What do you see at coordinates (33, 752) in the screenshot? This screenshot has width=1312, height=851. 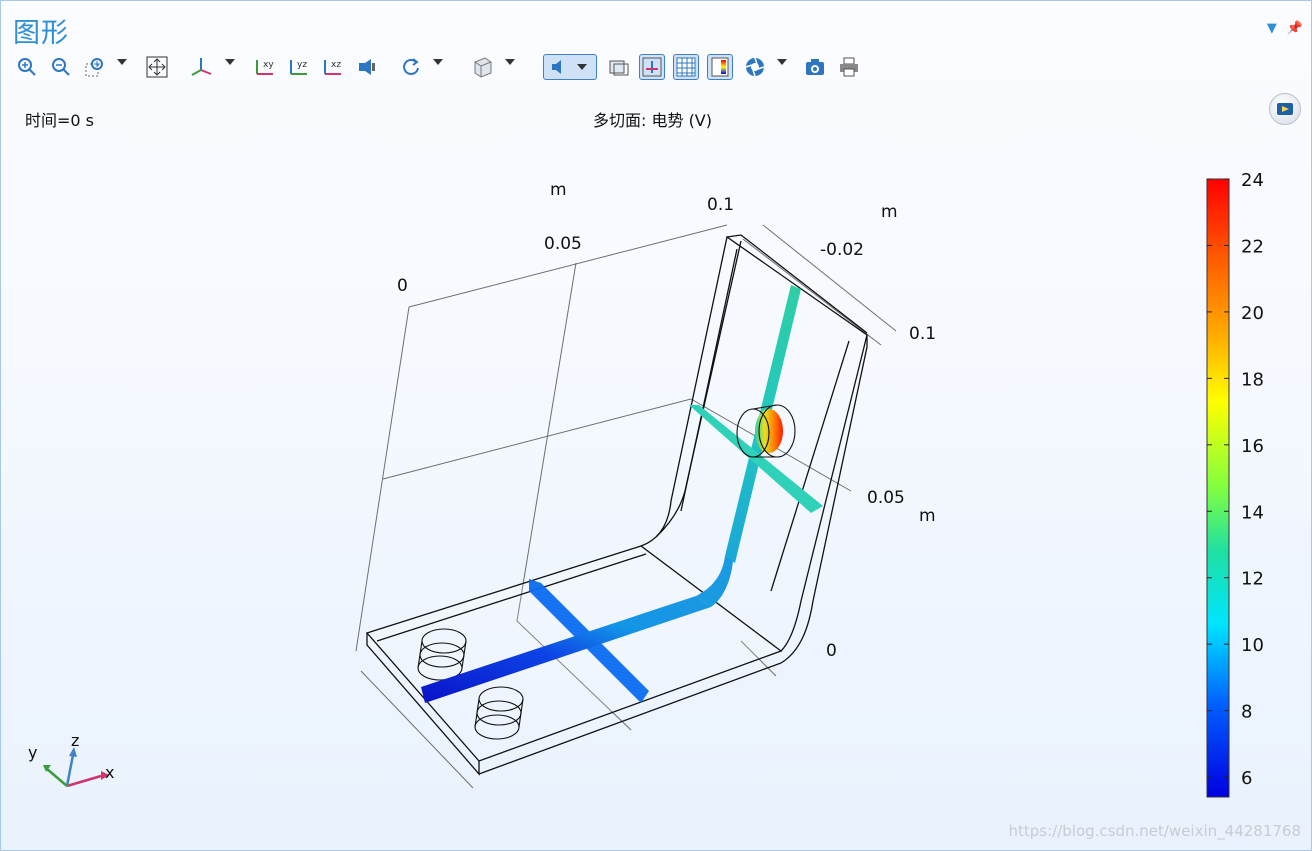 I see `triad-y-label: y` at bounding box center [33, 752].